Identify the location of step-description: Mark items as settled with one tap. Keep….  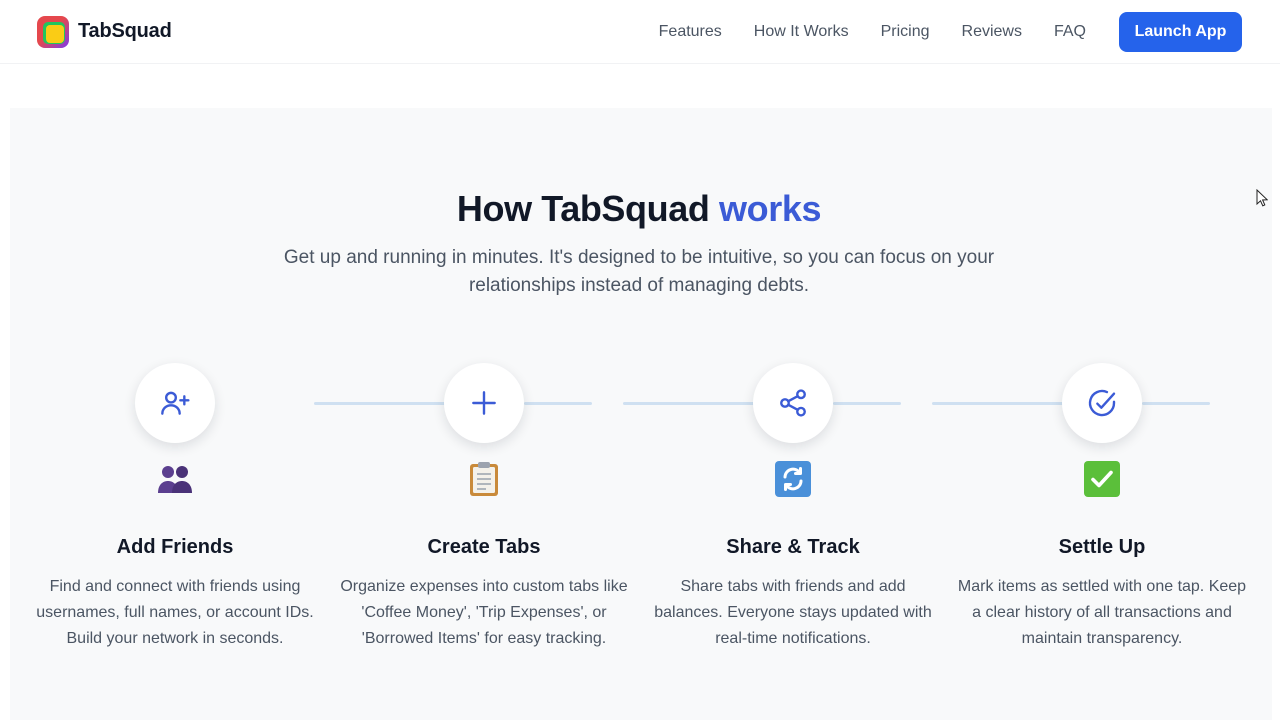
(1102, 612).